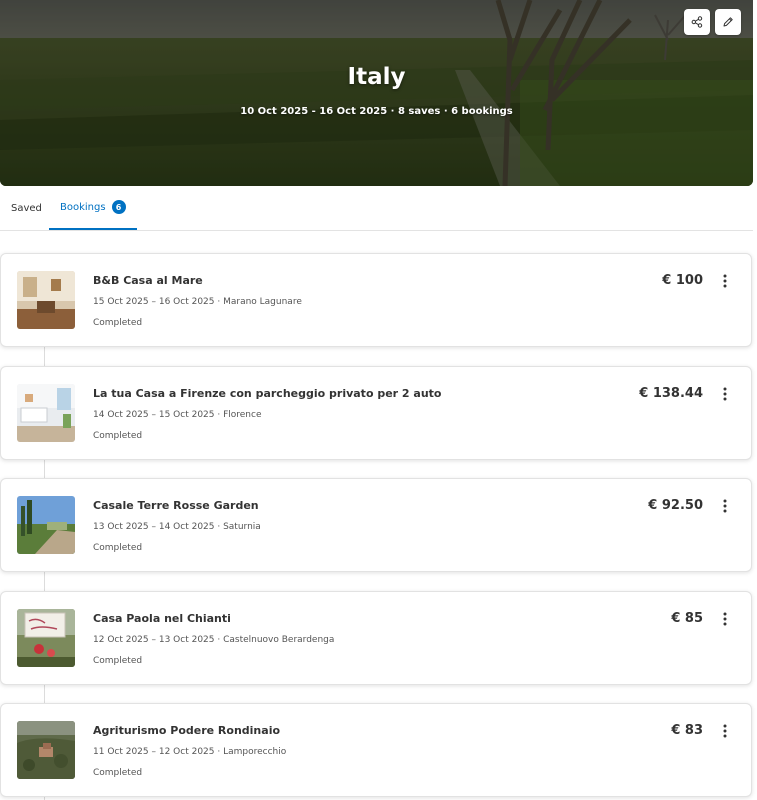  What do you see at coordinates (186, 730) in the screenshot?
I see `property-name: Agriturismo Podere Rondinaio` at bounding box center [186, 730].